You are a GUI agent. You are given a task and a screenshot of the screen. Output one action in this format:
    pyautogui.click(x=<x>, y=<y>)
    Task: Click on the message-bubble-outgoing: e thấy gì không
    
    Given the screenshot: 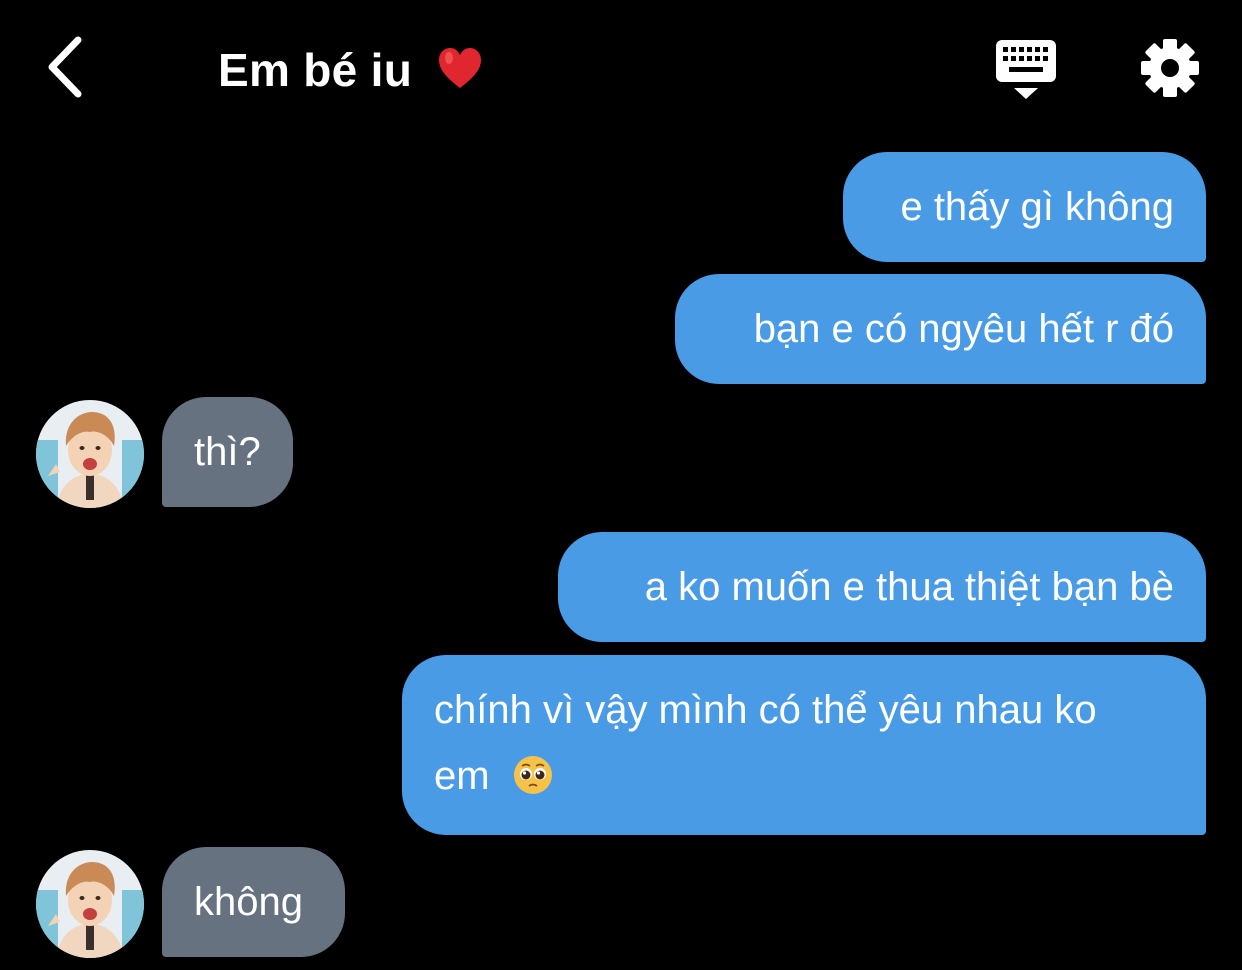 What is the action you would take?
    pyautogui.click(x=1024, y=207)
    